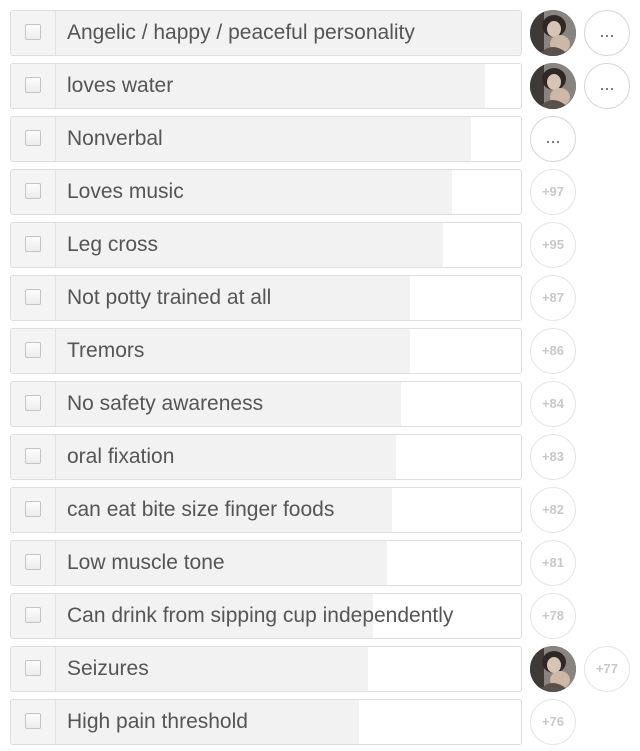 The width and height of the screenshot is (640, 751). I want to click on list-item-label: Leg cross, so click(113, 244).